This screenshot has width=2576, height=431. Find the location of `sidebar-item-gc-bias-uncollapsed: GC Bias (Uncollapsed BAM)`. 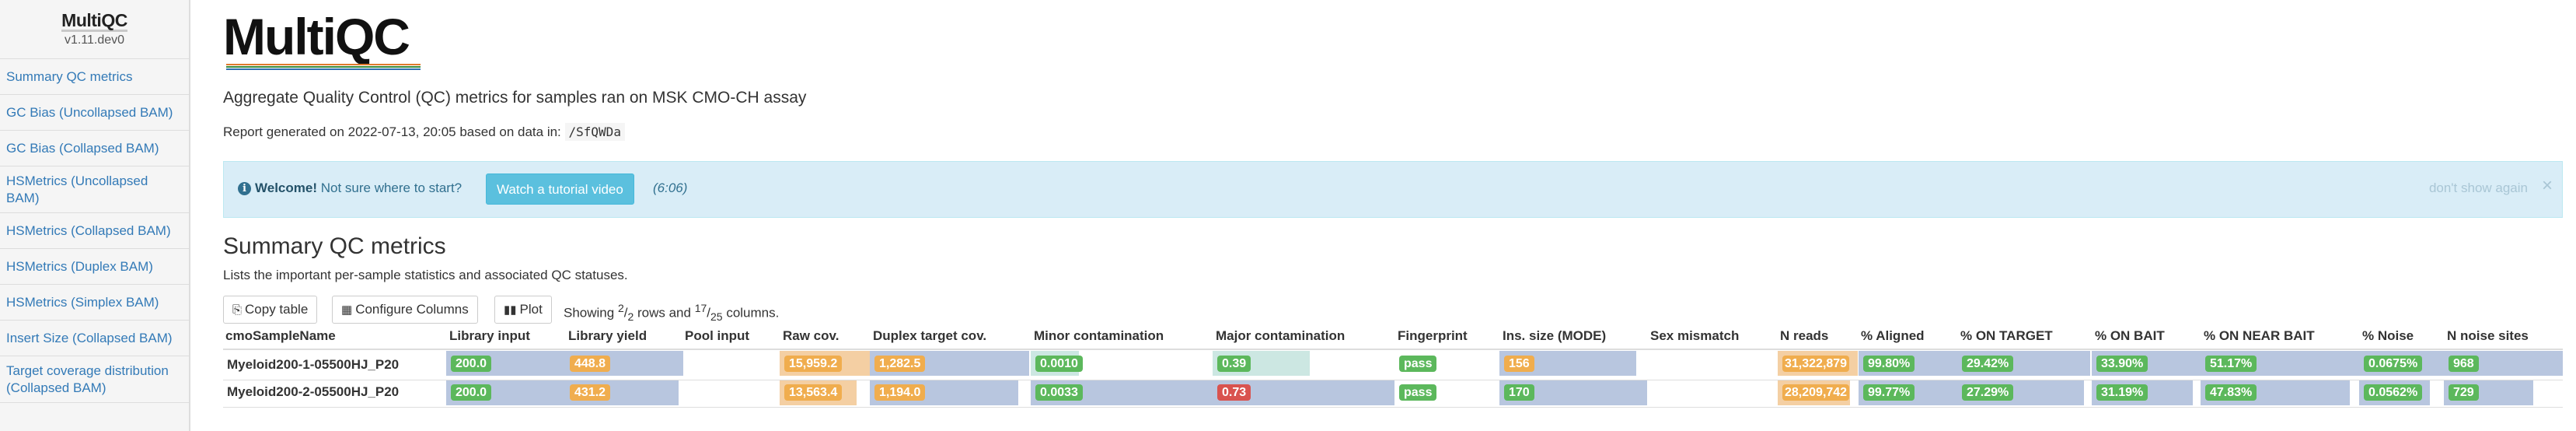

sidebar-item-gc-bias-uncollapsed: GC Bias (Uncollapsed BAM) is located at coordinates (95, 113).